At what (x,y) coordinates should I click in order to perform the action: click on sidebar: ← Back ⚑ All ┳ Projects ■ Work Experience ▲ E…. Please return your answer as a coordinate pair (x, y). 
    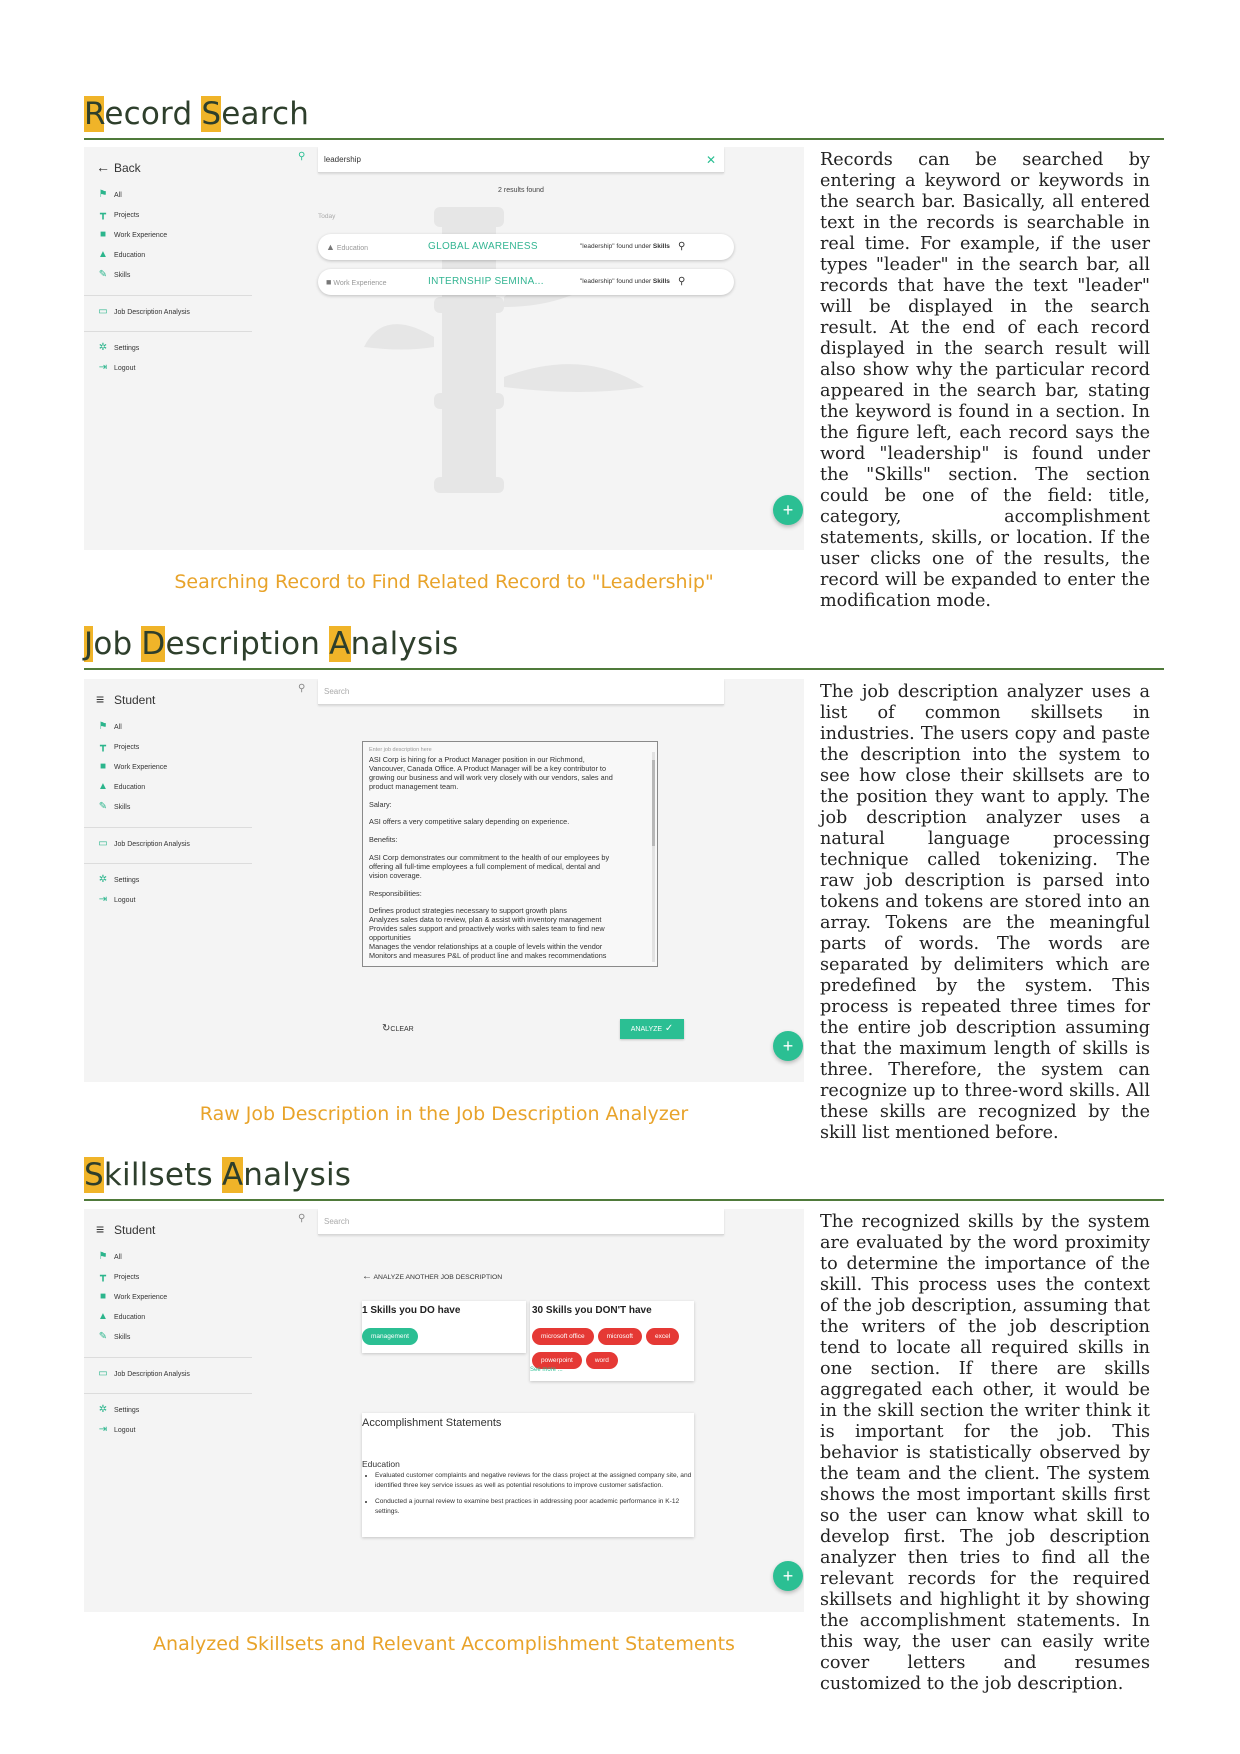
    Looking at the image, I should click on (169, 348).